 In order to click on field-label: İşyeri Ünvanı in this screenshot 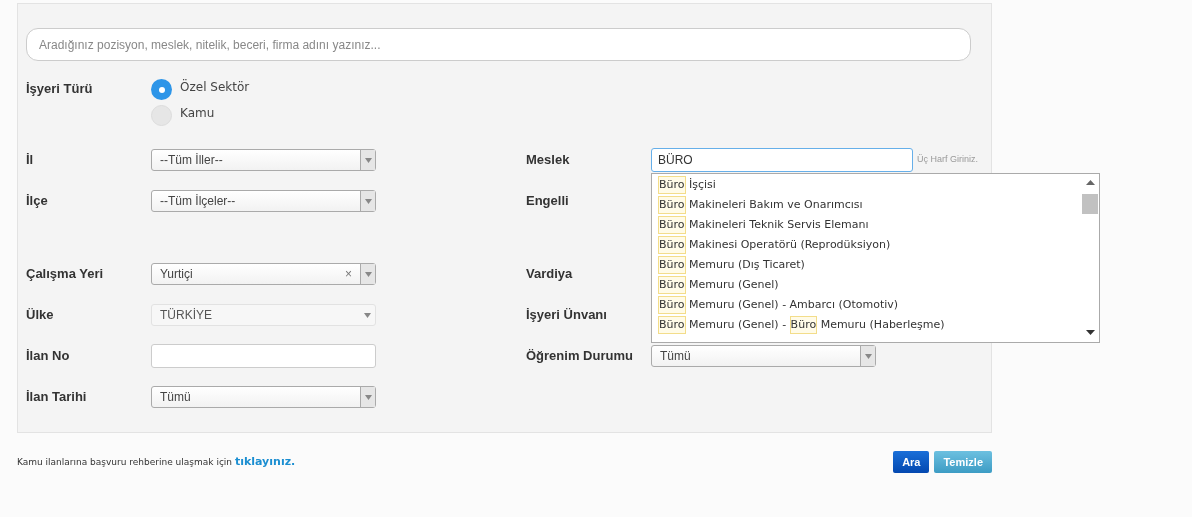, I will do `click(567, 315)`.